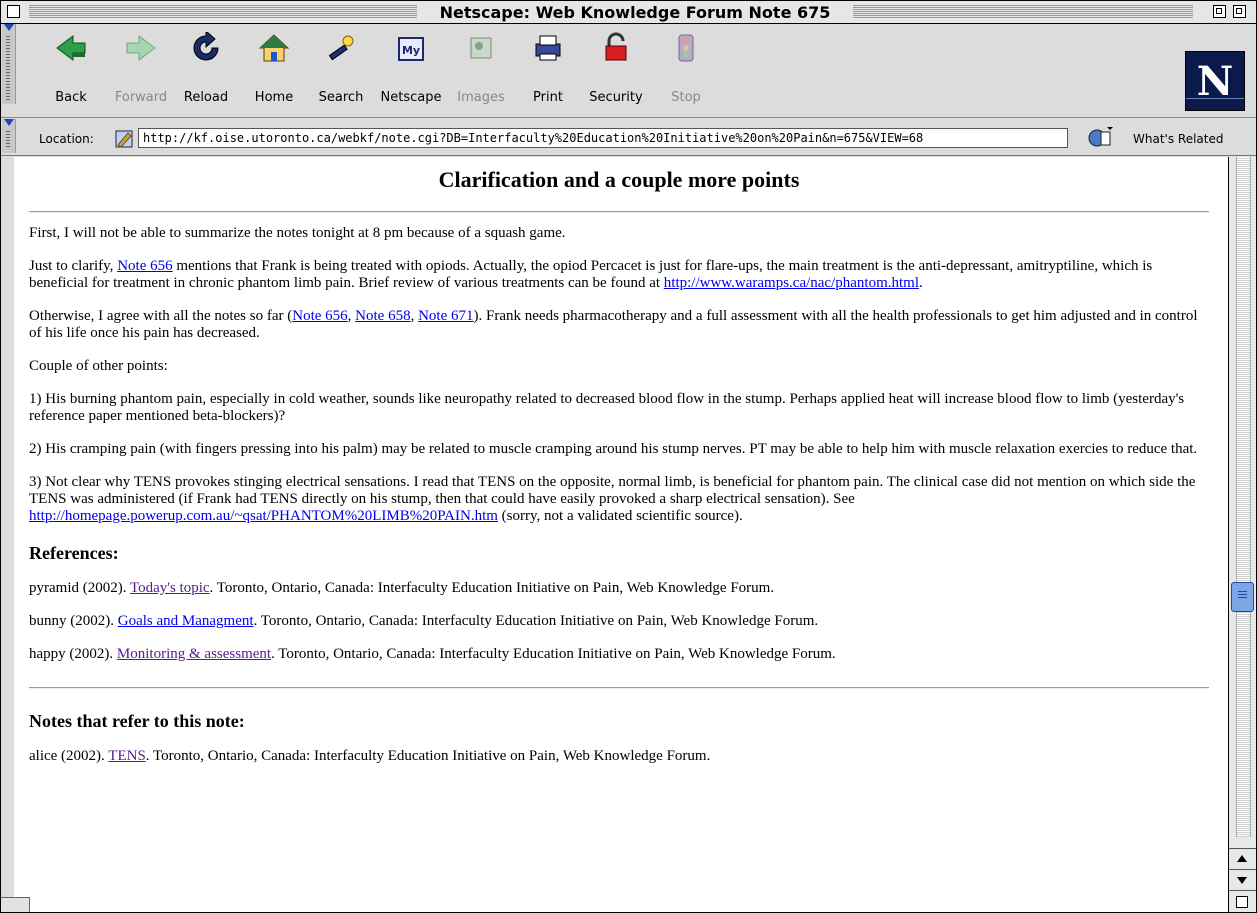 The height and width of the screenshot is (913, 1257). I want to click on title-bar: Netscape: Web Knowledge Forum Note 675, so click(628, 12).